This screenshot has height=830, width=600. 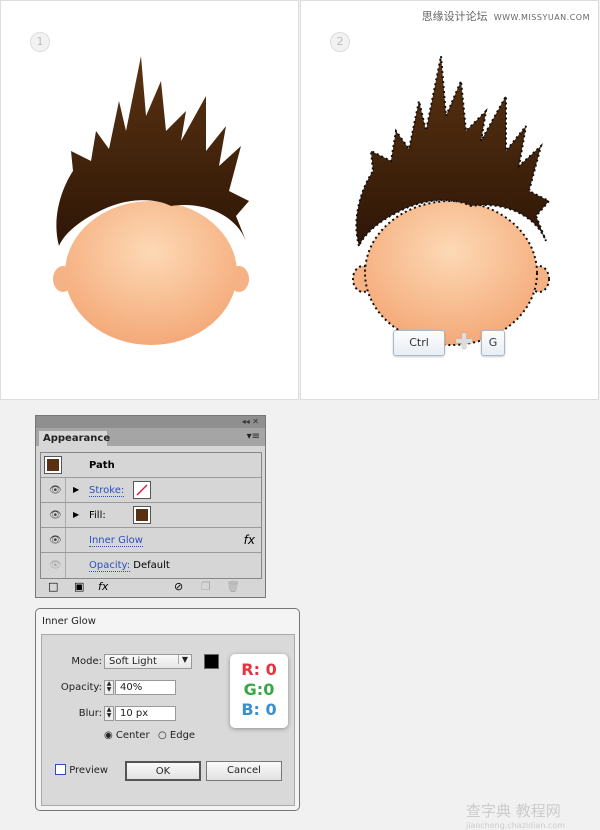 I want to click on fx-icon: fx, so click(x=249, y=540).